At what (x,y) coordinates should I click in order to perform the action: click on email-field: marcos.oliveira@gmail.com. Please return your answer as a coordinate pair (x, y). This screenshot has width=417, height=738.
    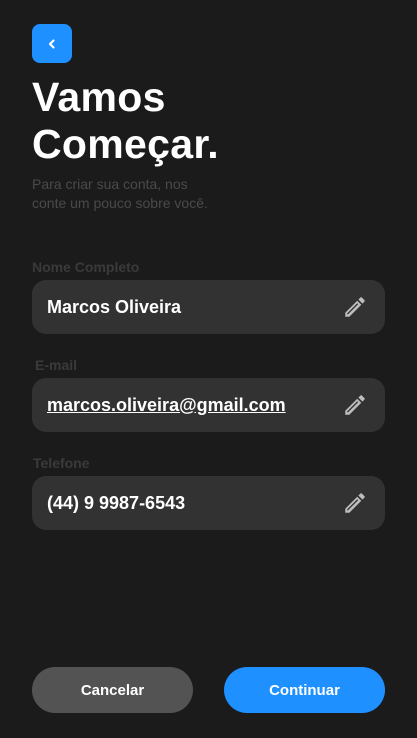
    Looking at the image, I should click on (208, 405).